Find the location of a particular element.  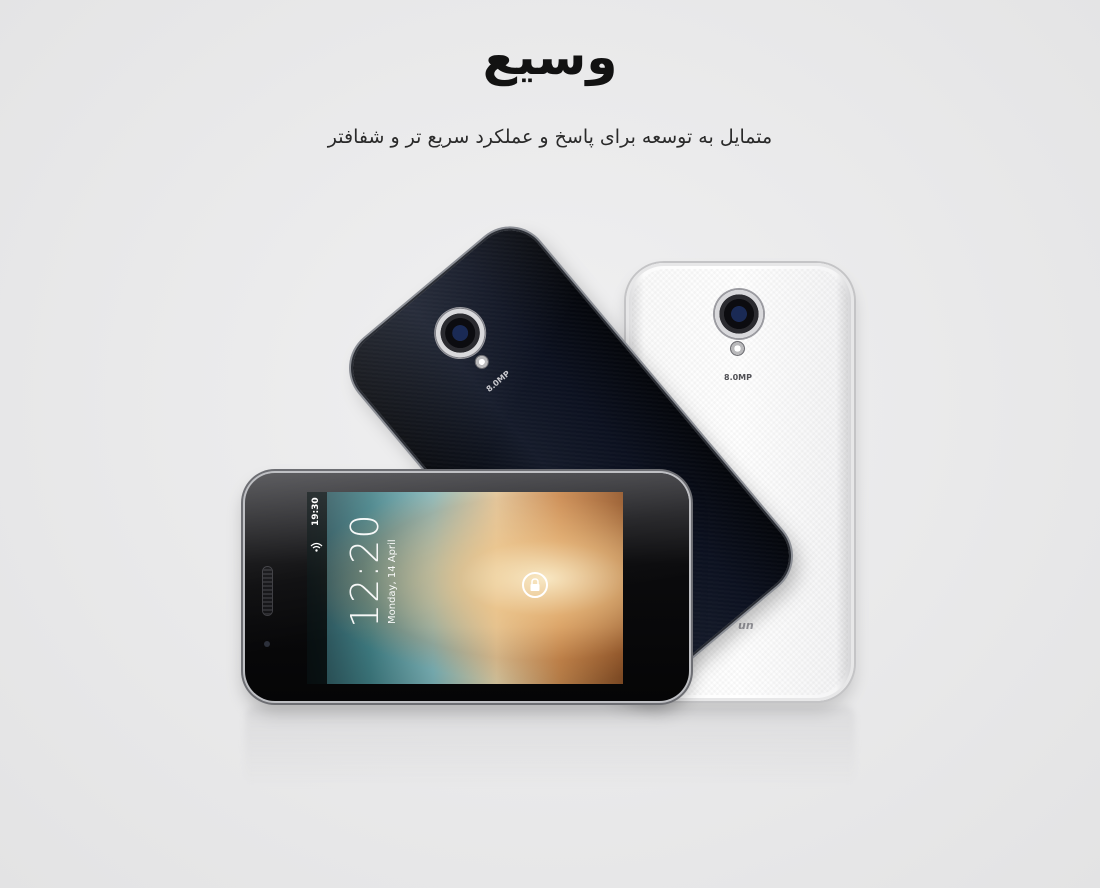

wifi-icon is located at coordinates (316, 547).